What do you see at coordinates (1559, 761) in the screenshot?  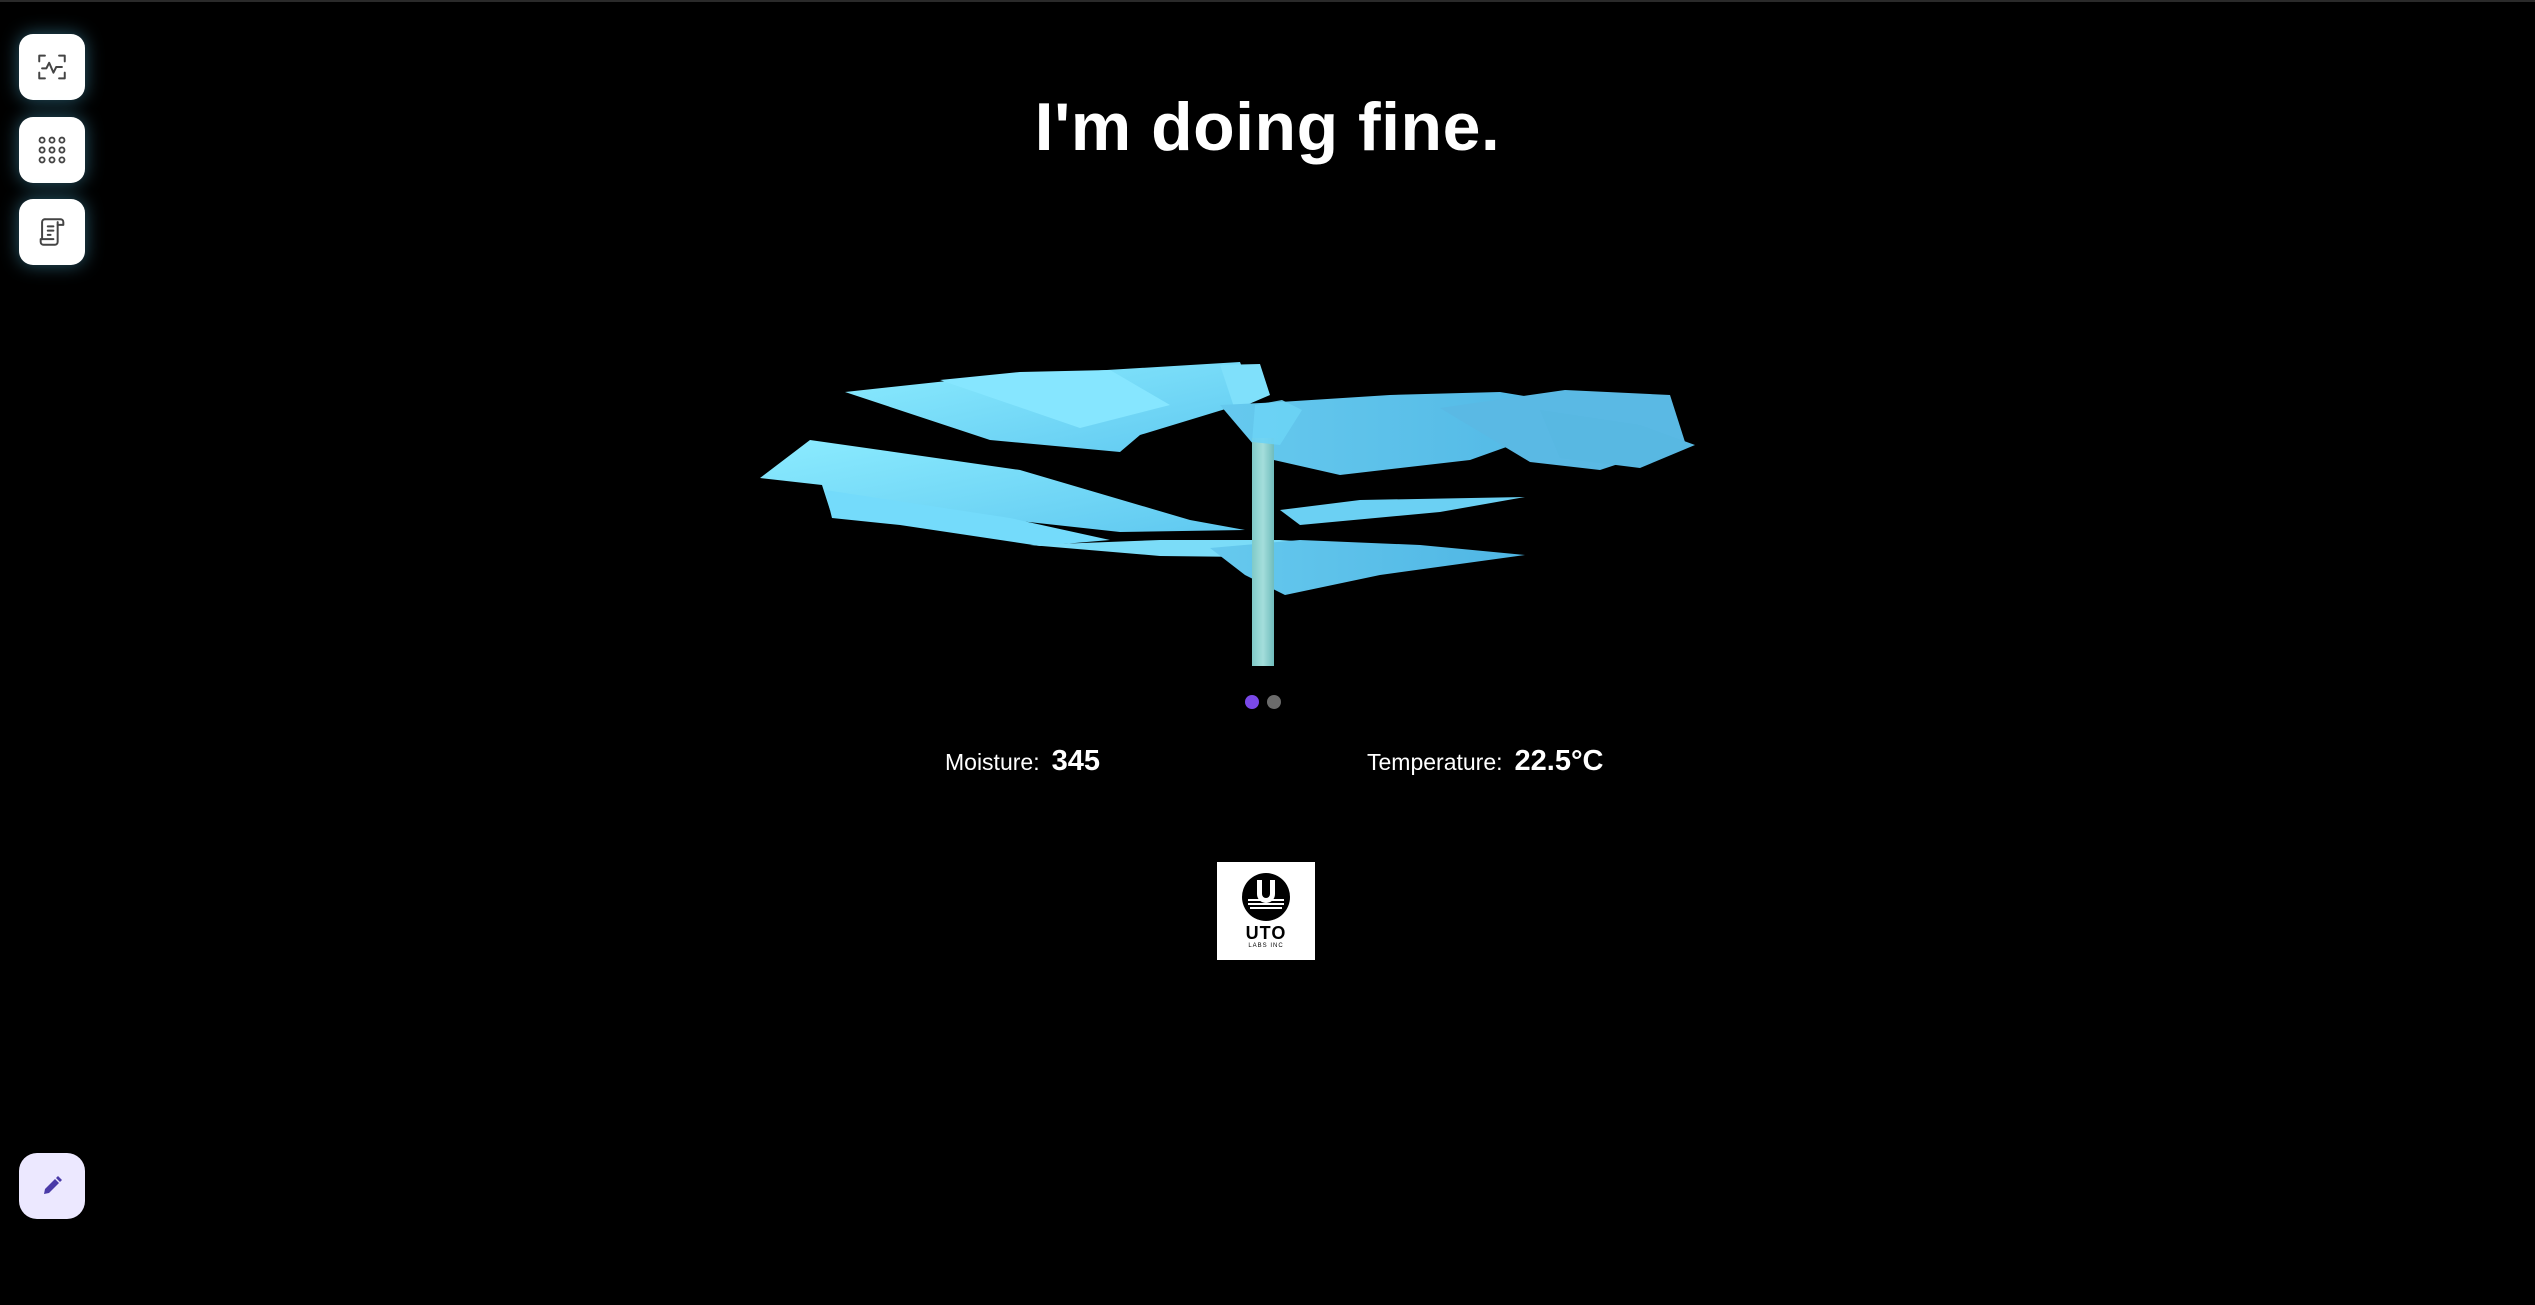 I see `temperature-value: 22.5°C` at bounding box center [1559, 761].